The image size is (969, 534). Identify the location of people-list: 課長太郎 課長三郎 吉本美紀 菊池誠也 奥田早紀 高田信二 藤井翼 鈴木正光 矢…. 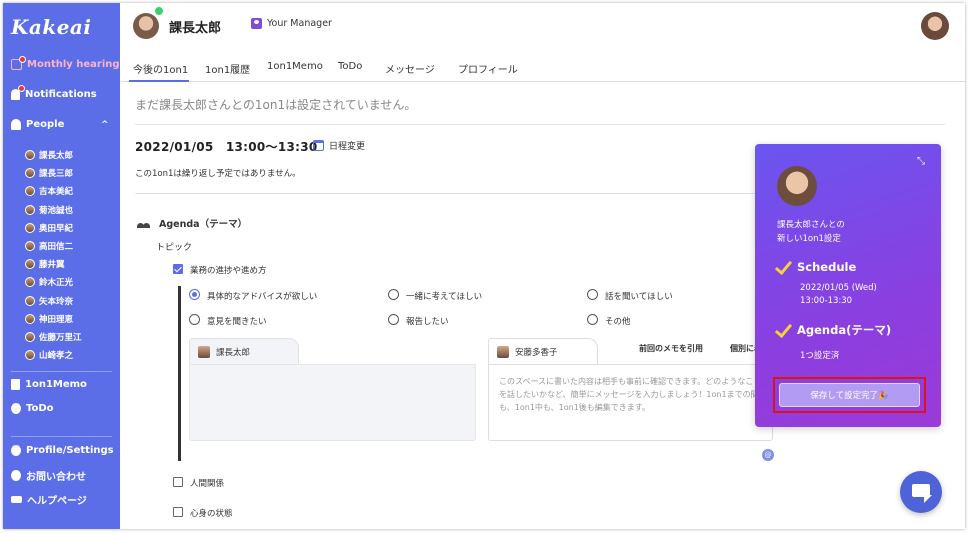
(53, 255).